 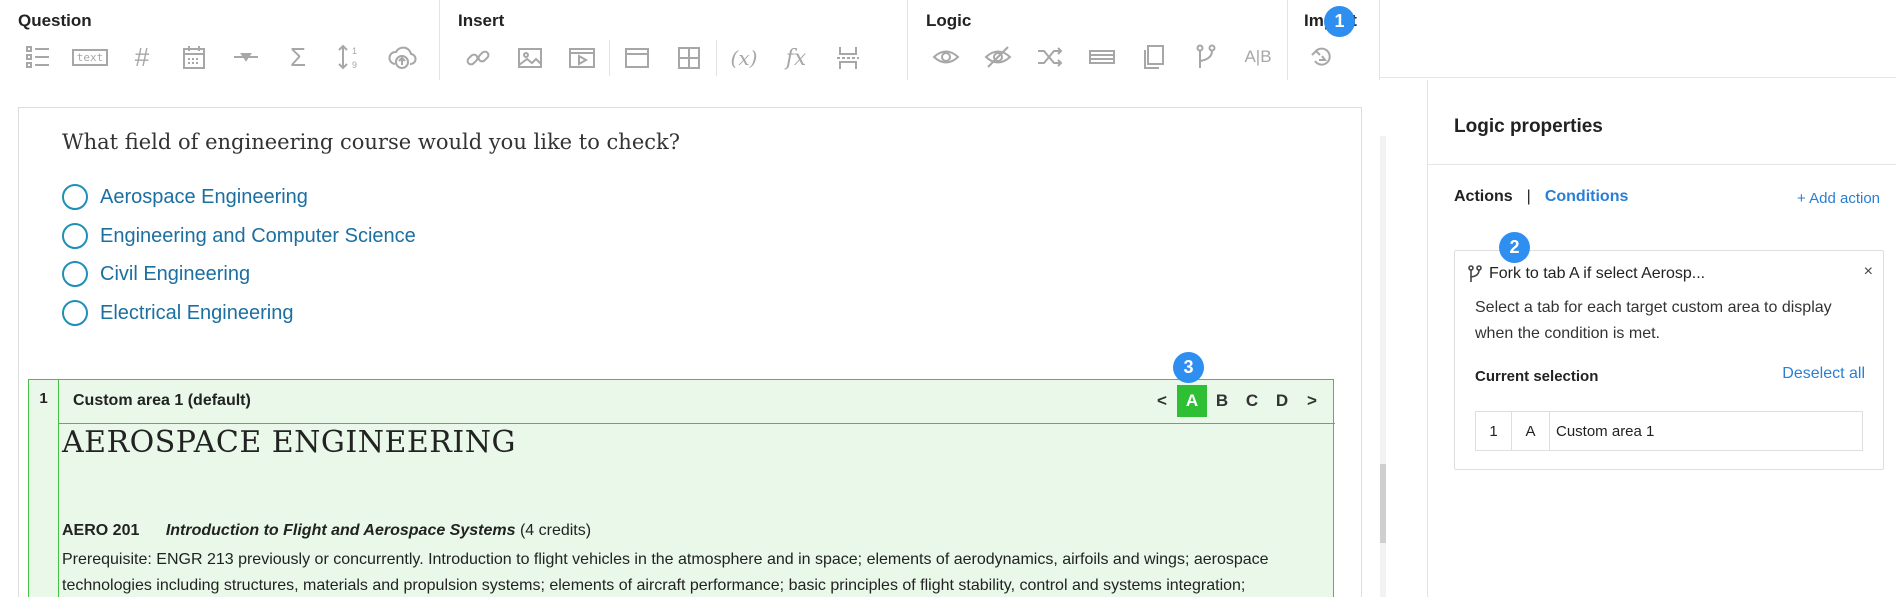 I want to click on text-field-icon: text, so click(x=90, y=57).